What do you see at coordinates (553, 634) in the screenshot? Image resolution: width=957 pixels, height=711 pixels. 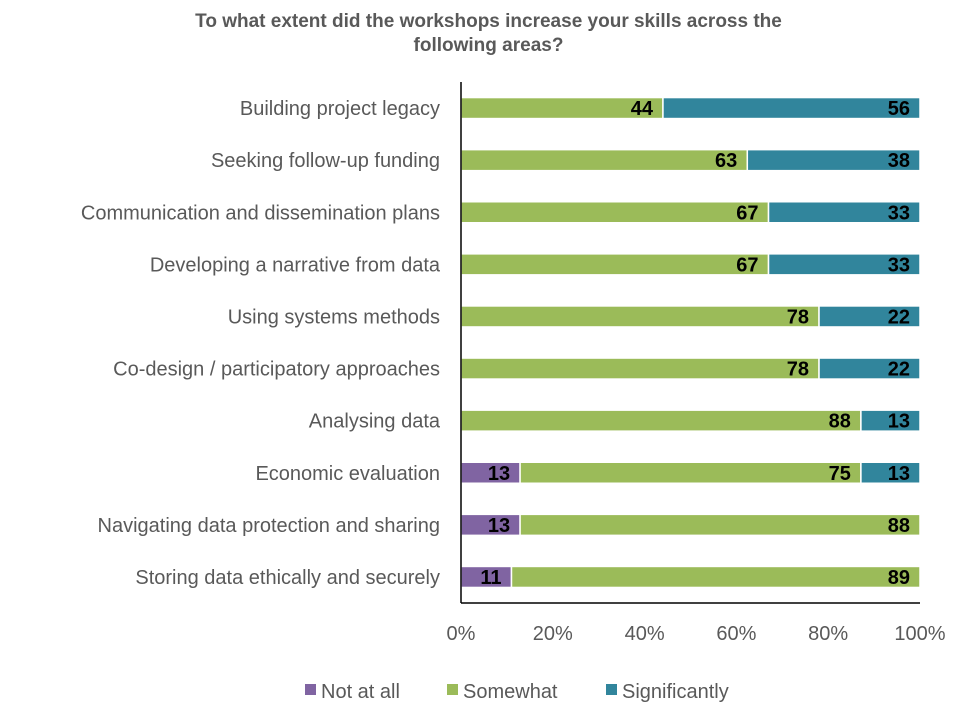 I see `x-tick-label: 20%` at bounding box center [553, 634].